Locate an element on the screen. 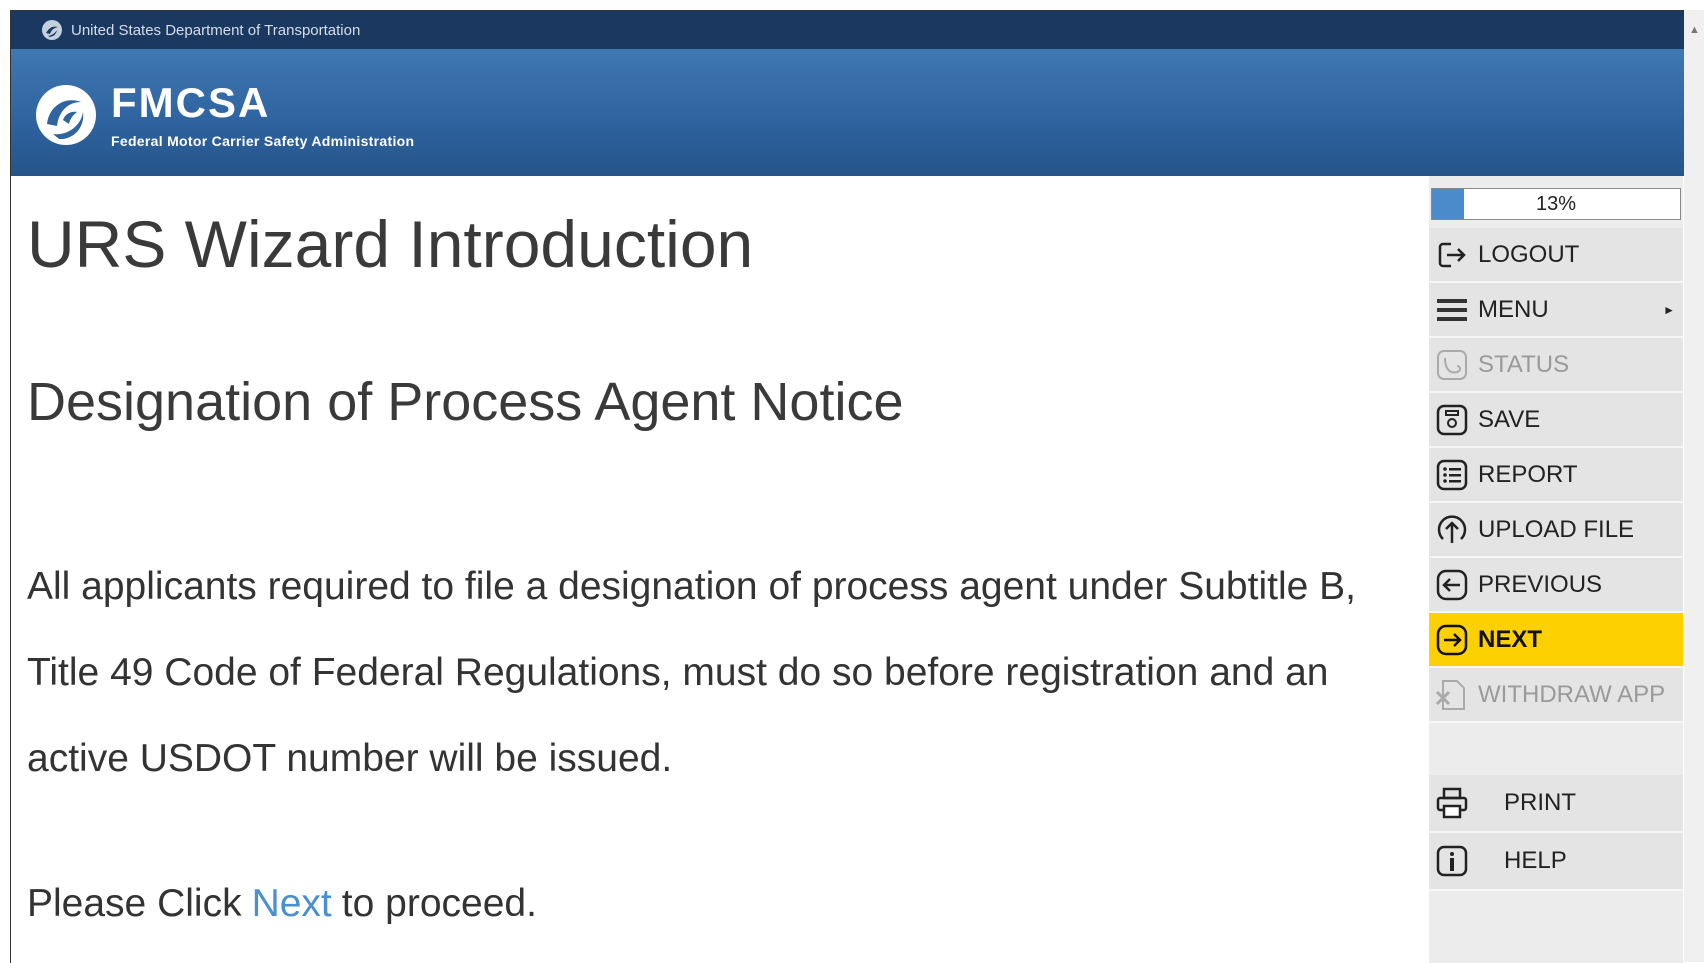 This screenshot has height=963, width=1704. print-label: PRINT is located at coordinates (1540, 802).